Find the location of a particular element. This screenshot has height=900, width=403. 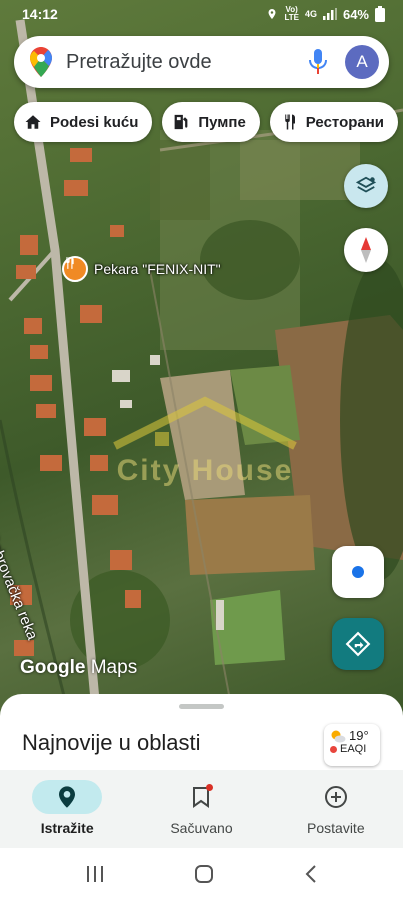

poi-label: Pekara "FENIX-NIT" is located at coordinates (157, 269).